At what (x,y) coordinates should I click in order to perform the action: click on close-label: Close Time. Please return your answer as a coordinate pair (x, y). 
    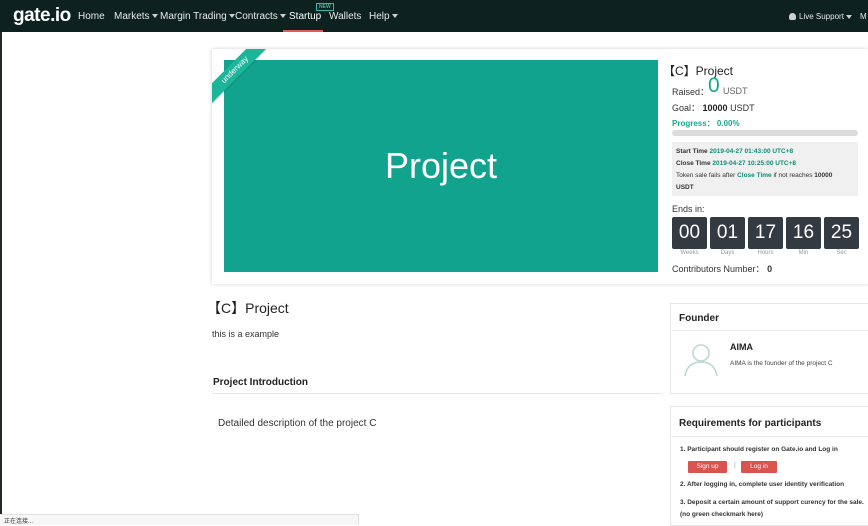
    Looking at the image, I should click on (693, 163).